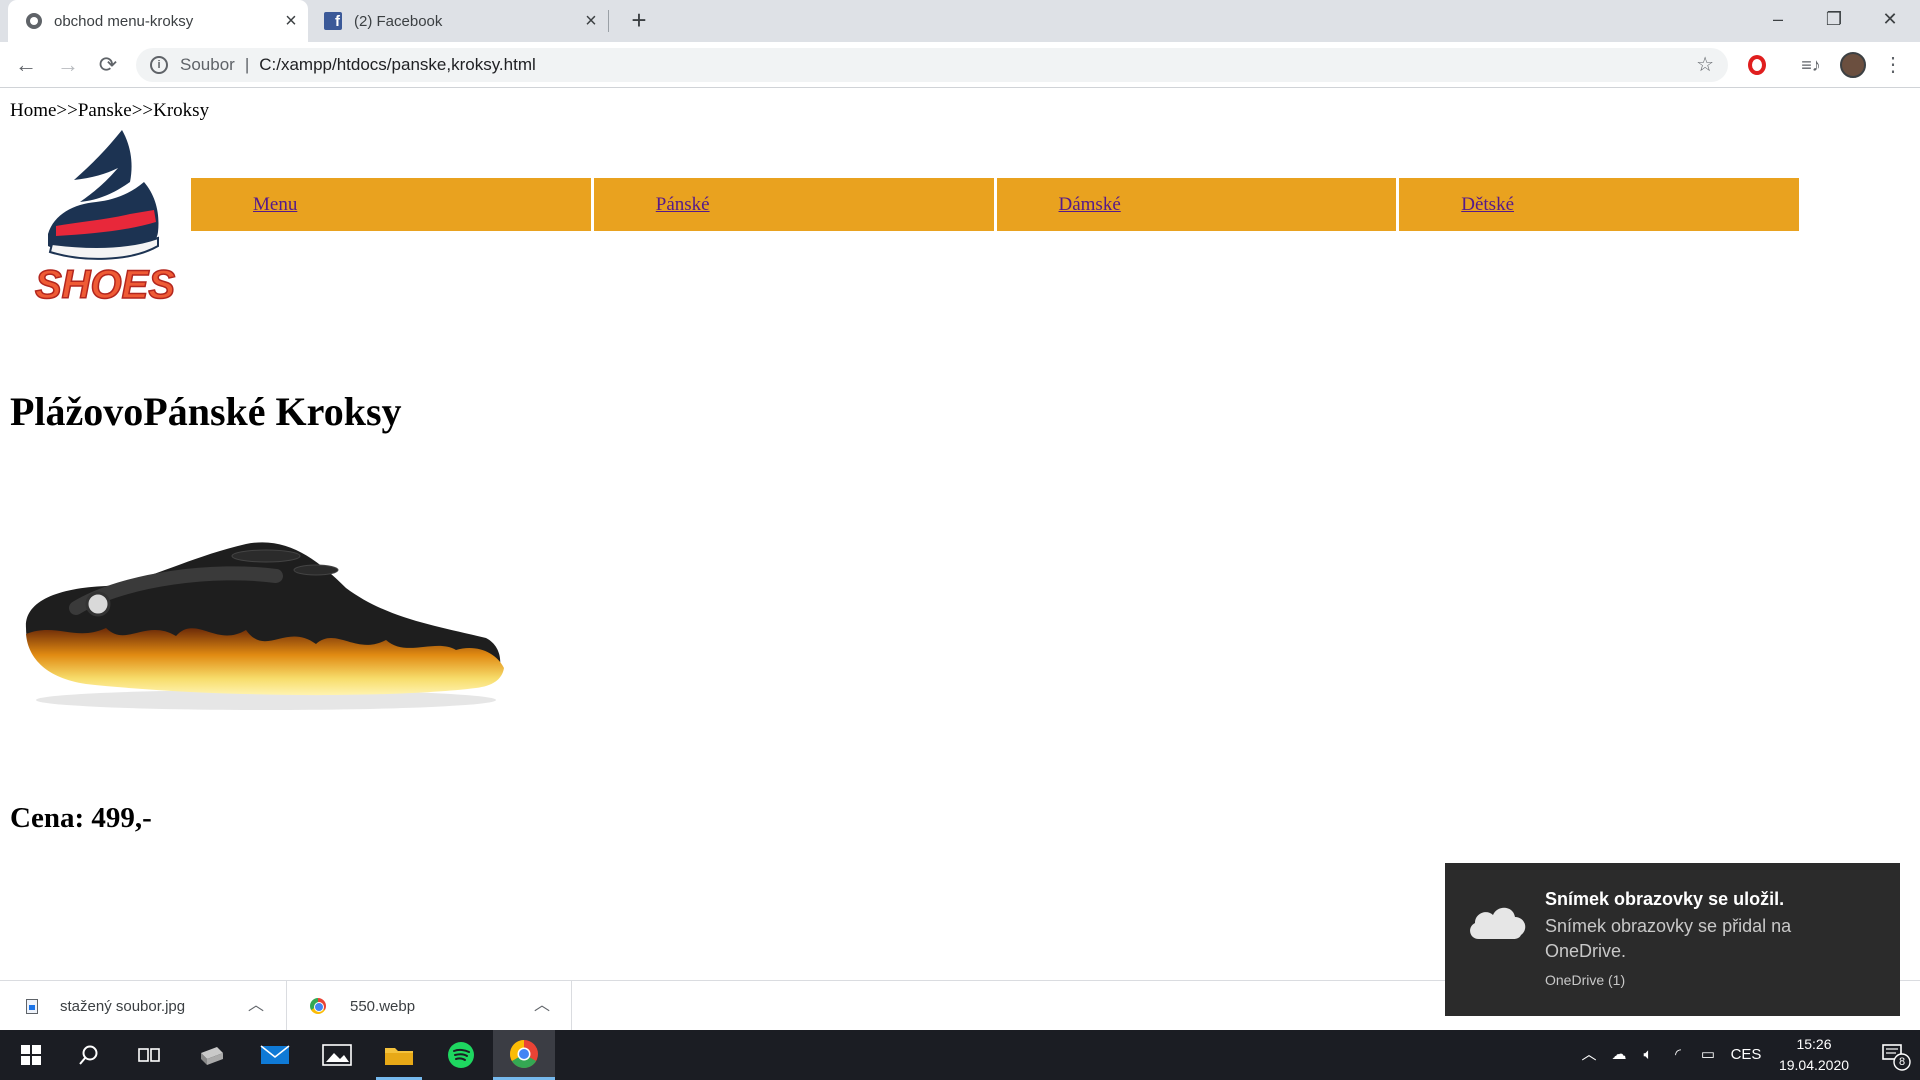 The image size is (1920, 1080). Describe the element at coordinates (383, 1006) in the screenshot. I see `download-filename: 550.webp` at that location.